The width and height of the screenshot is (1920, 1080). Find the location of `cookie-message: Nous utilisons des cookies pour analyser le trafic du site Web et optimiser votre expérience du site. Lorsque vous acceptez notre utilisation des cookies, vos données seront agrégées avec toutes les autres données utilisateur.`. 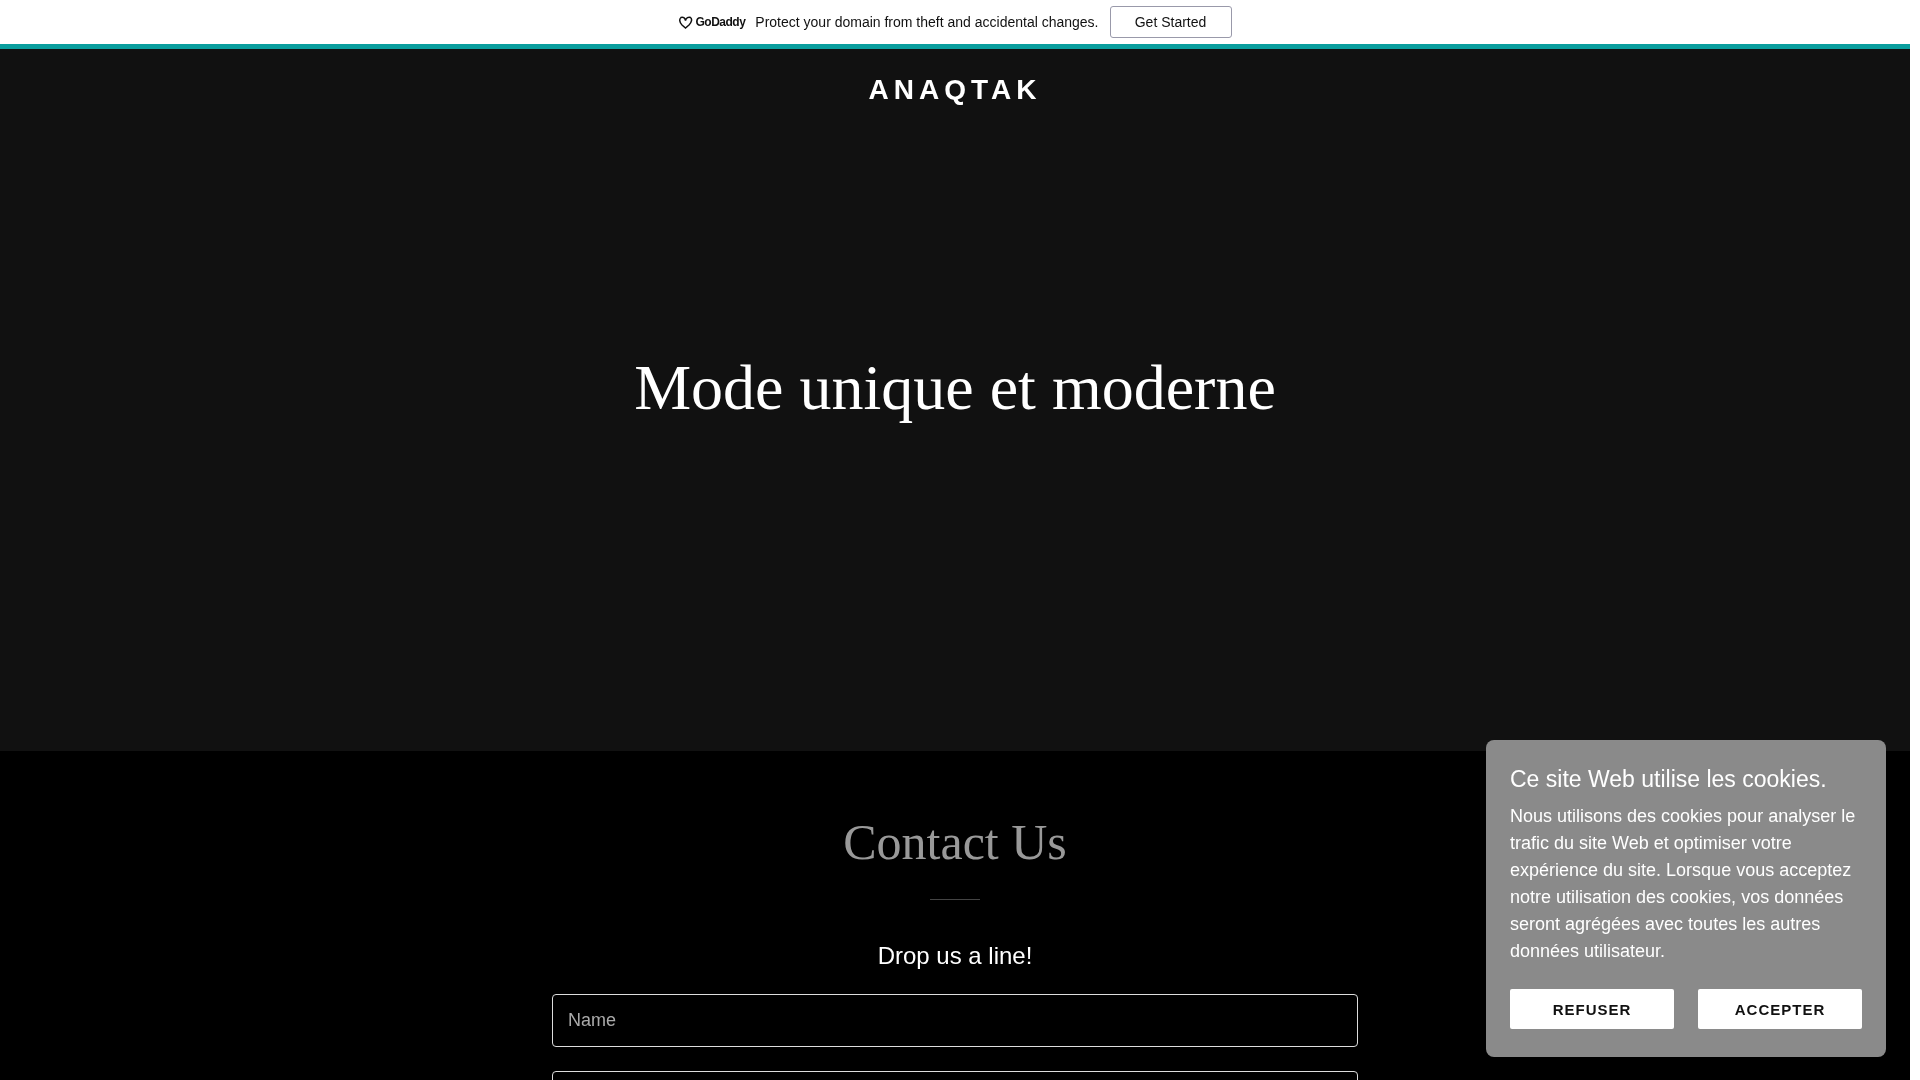

cookie-message: Nous utilisons des cookies pour analyser le trafic du site Web et optimiser votre expérience du site. Lorsque vous acceptez notre utilisation des cookies, vos données seront agrégées avec toutes les autres données utilisateur. is located at coordinates (1683, 884).